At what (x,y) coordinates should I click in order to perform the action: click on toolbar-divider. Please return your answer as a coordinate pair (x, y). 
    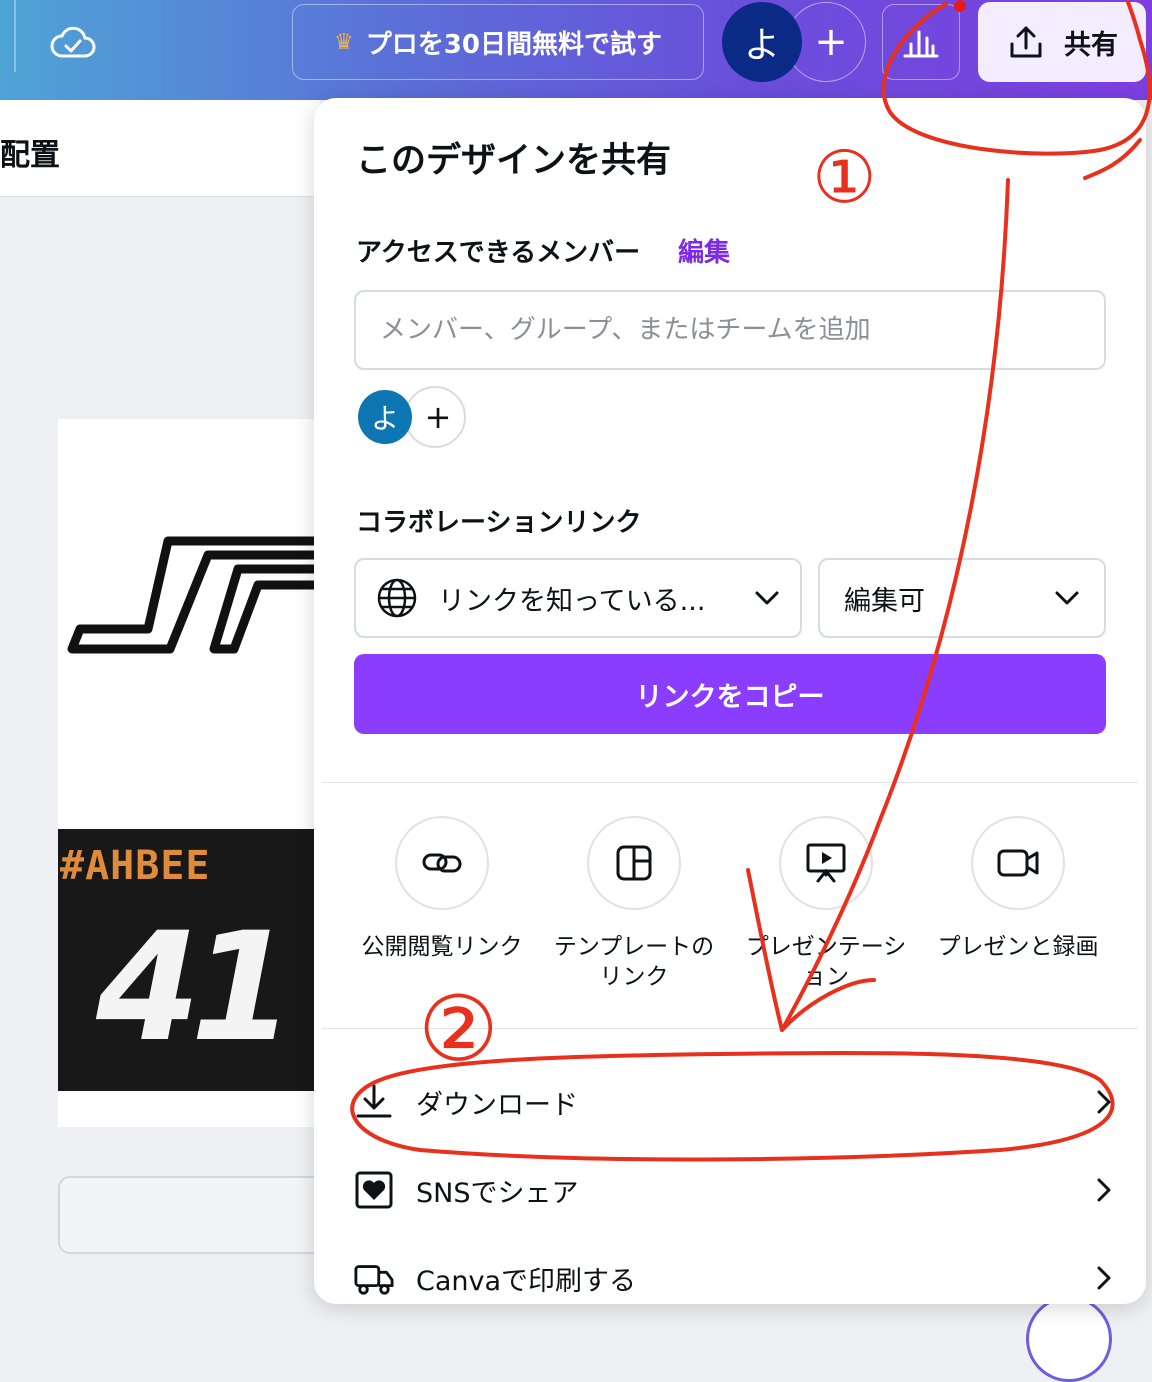
    Looking at the image, I should click on (15, 36).